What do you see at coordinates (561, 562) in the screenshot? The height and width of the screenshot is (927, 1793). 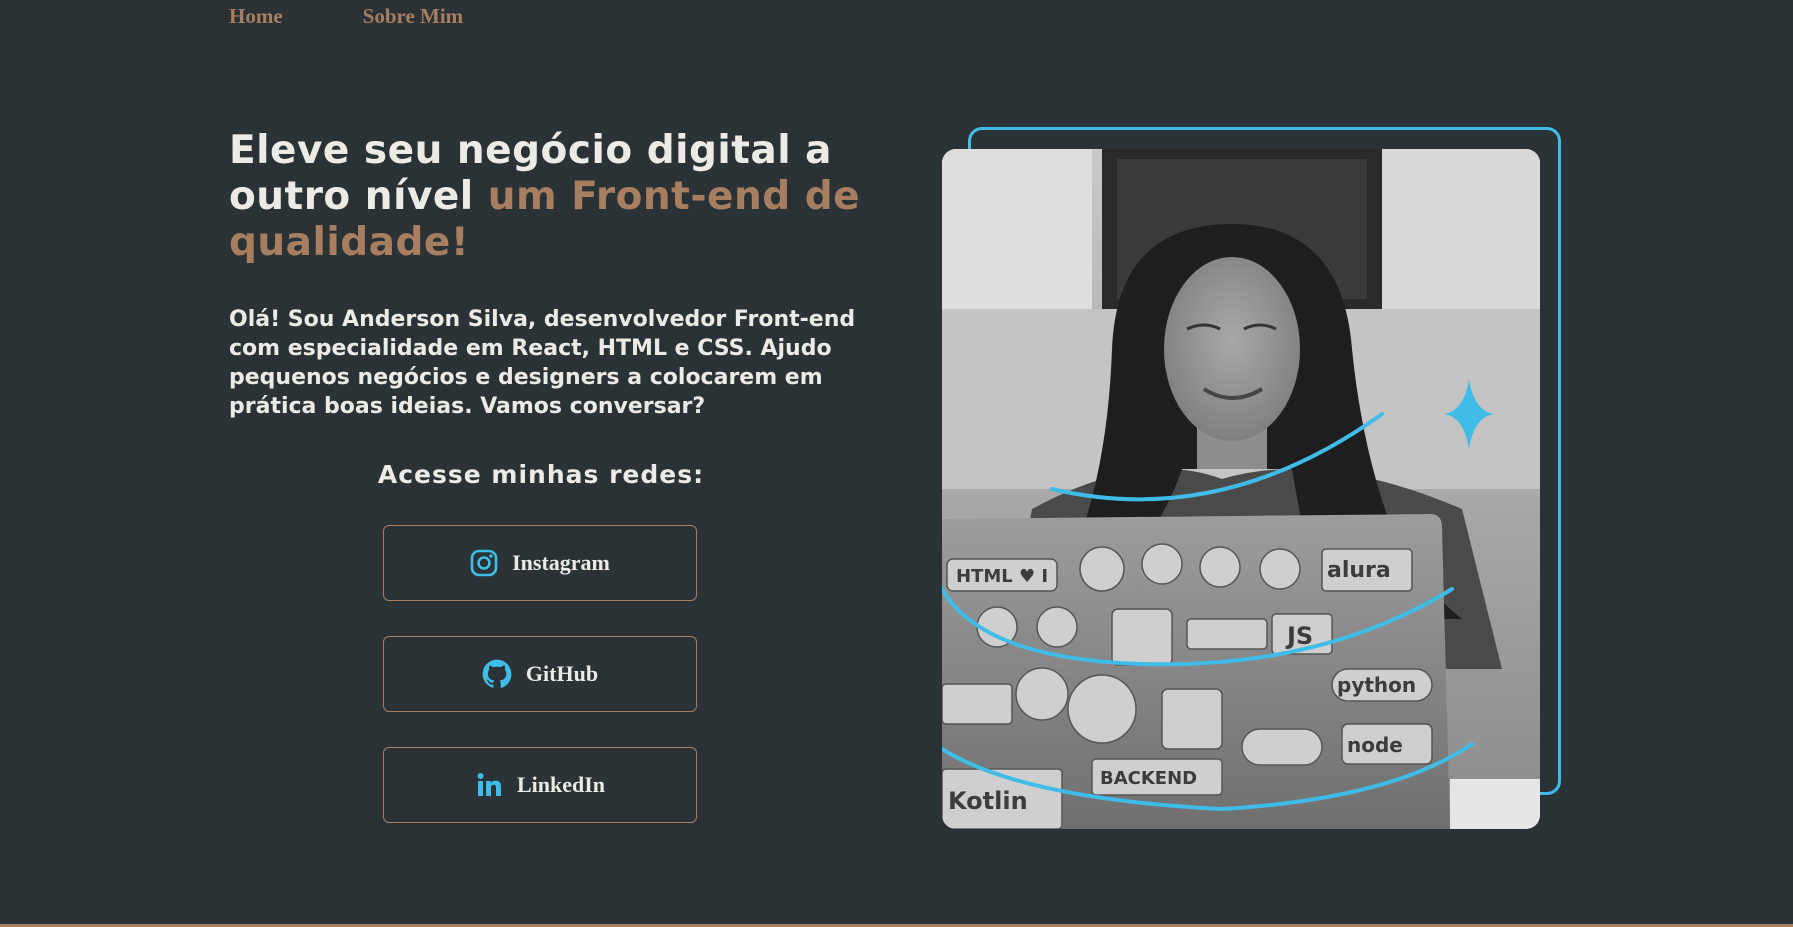 I see `instagram-label: Instagram` at bounding box center [561, 562].